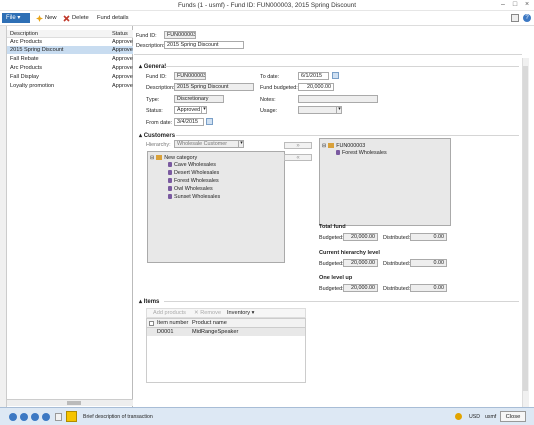 The height and width of the screenshot is (425, 534). I want to click on status-value: Approved, so click(189, 110).